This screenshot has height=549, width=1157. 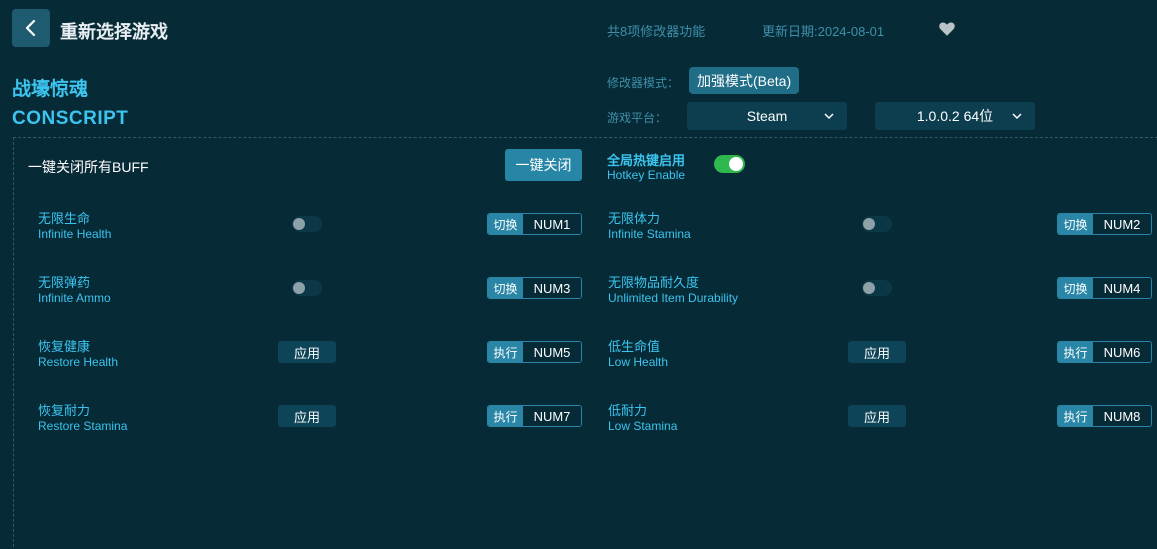 What do you see at coordinates (83, 426) in the screenshot?
I see `cheat-label-en: Restore Stamina` at bounding box center [83, 426].